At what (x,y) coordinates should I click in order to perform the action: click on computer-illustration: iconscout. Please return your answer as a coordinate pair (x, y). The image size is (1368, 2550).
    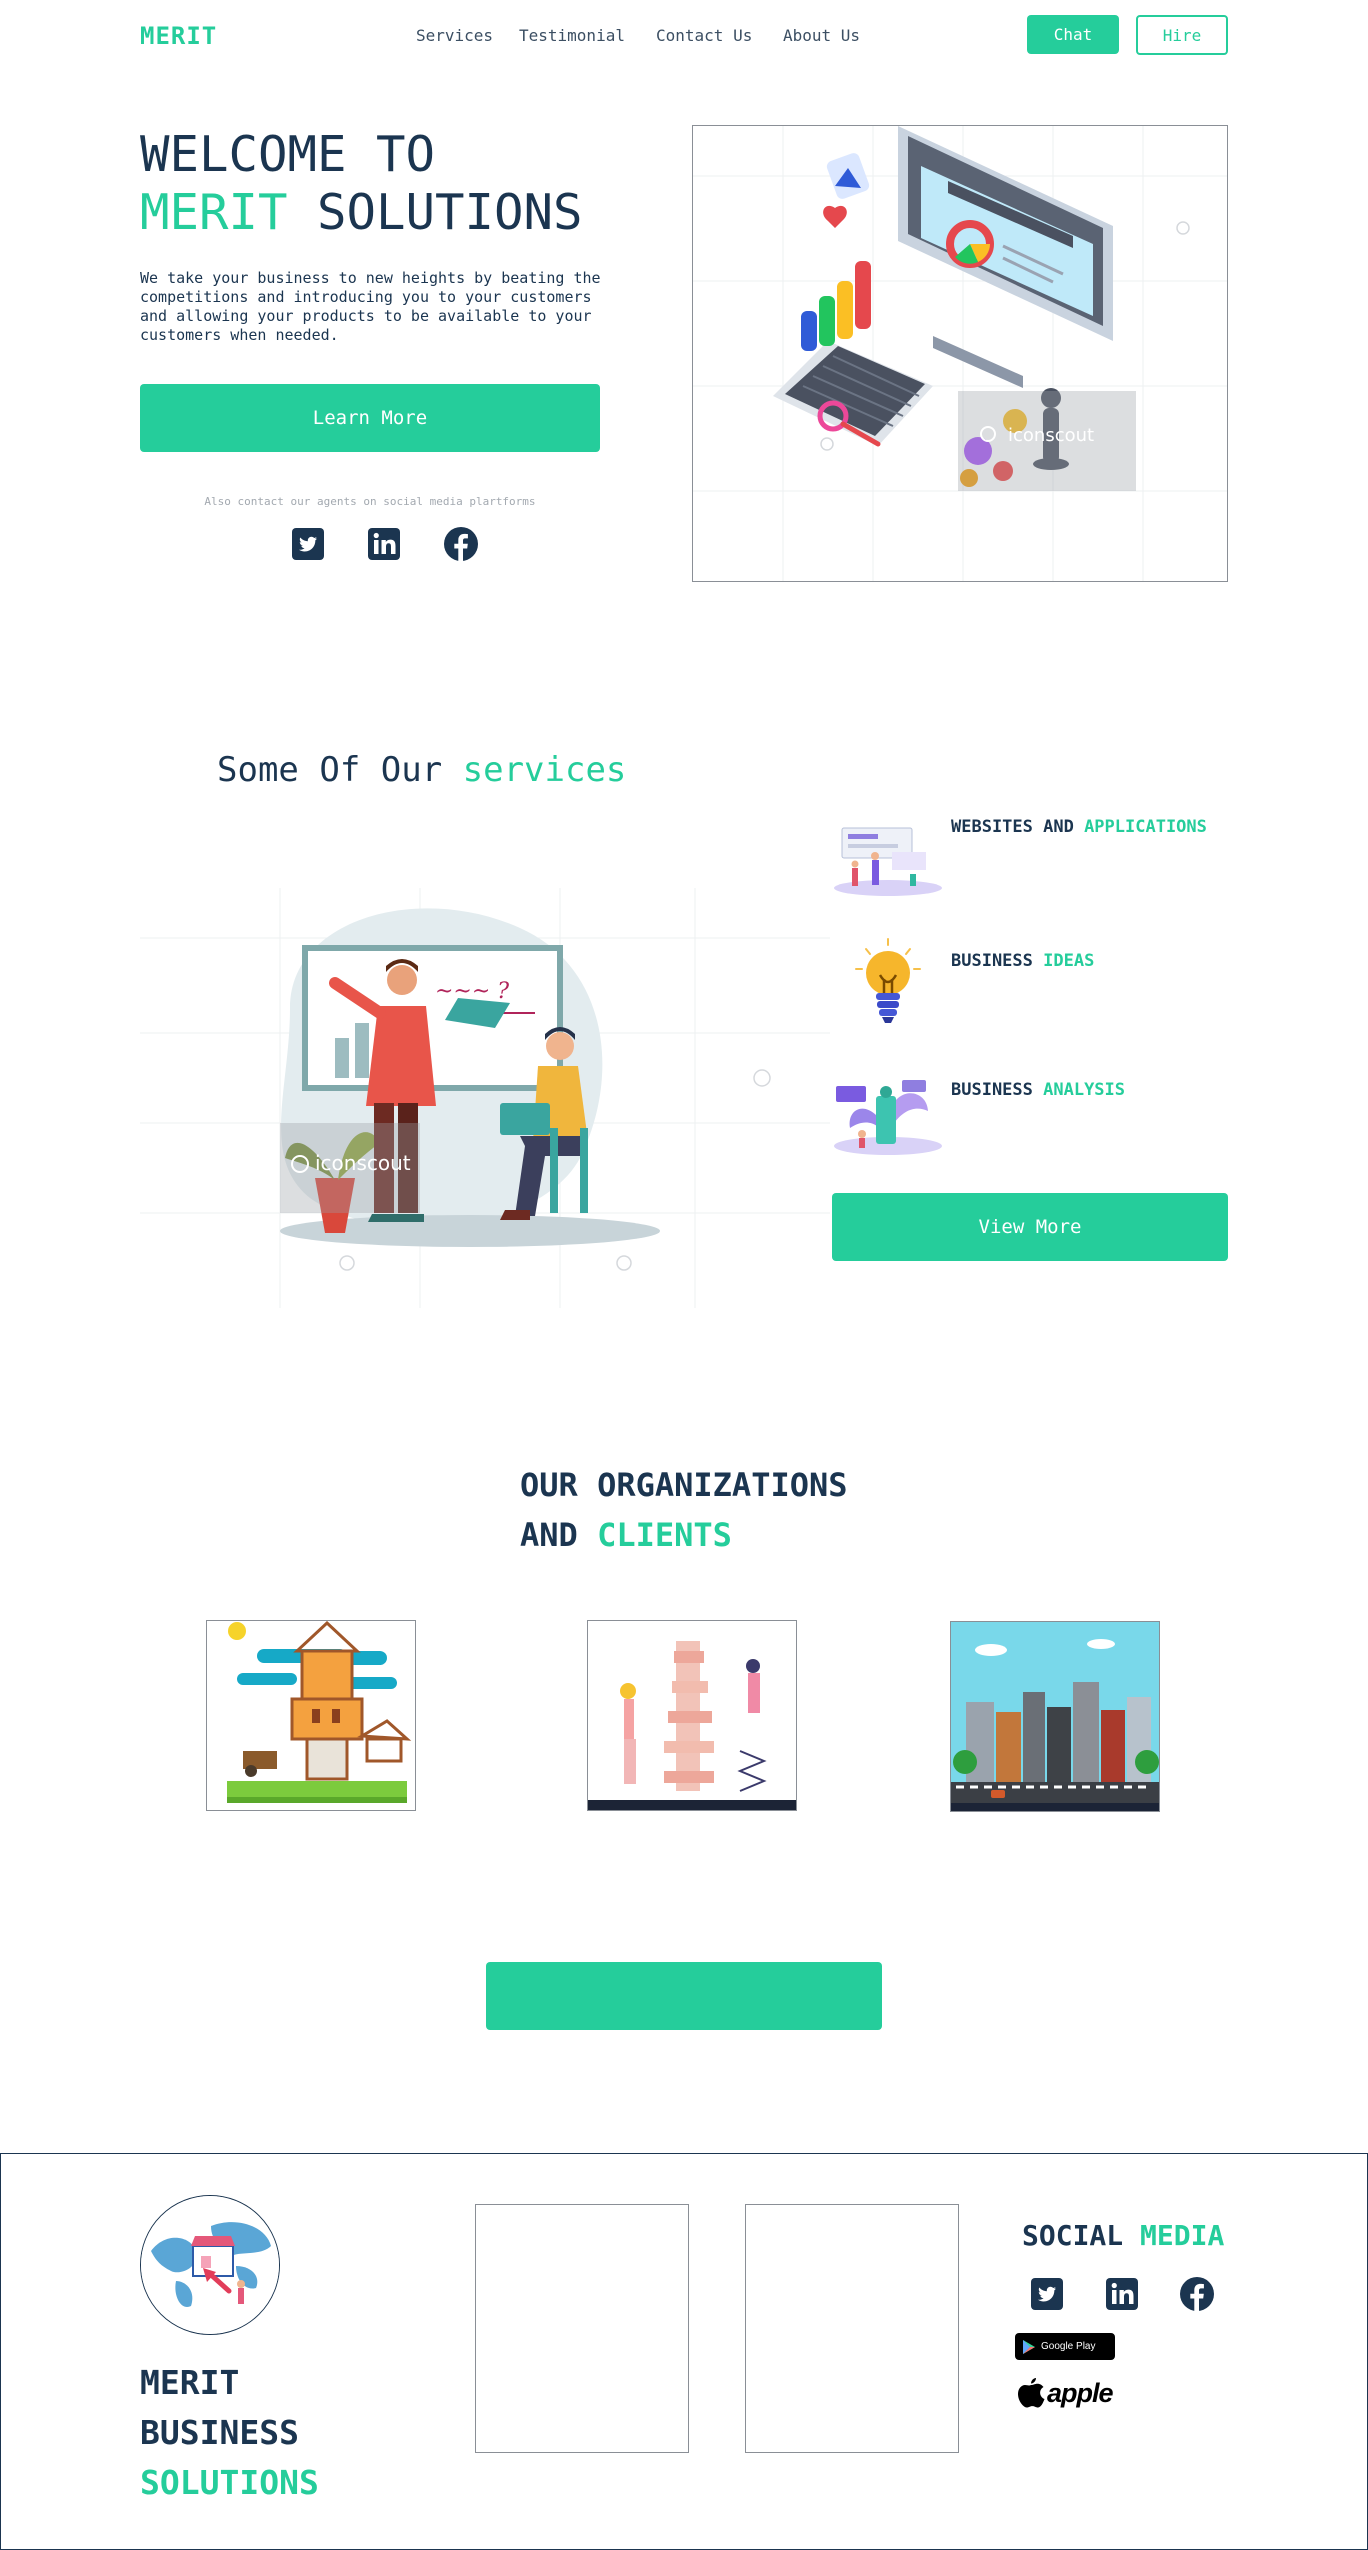
    Looking at the image, I should click on (960, 353).